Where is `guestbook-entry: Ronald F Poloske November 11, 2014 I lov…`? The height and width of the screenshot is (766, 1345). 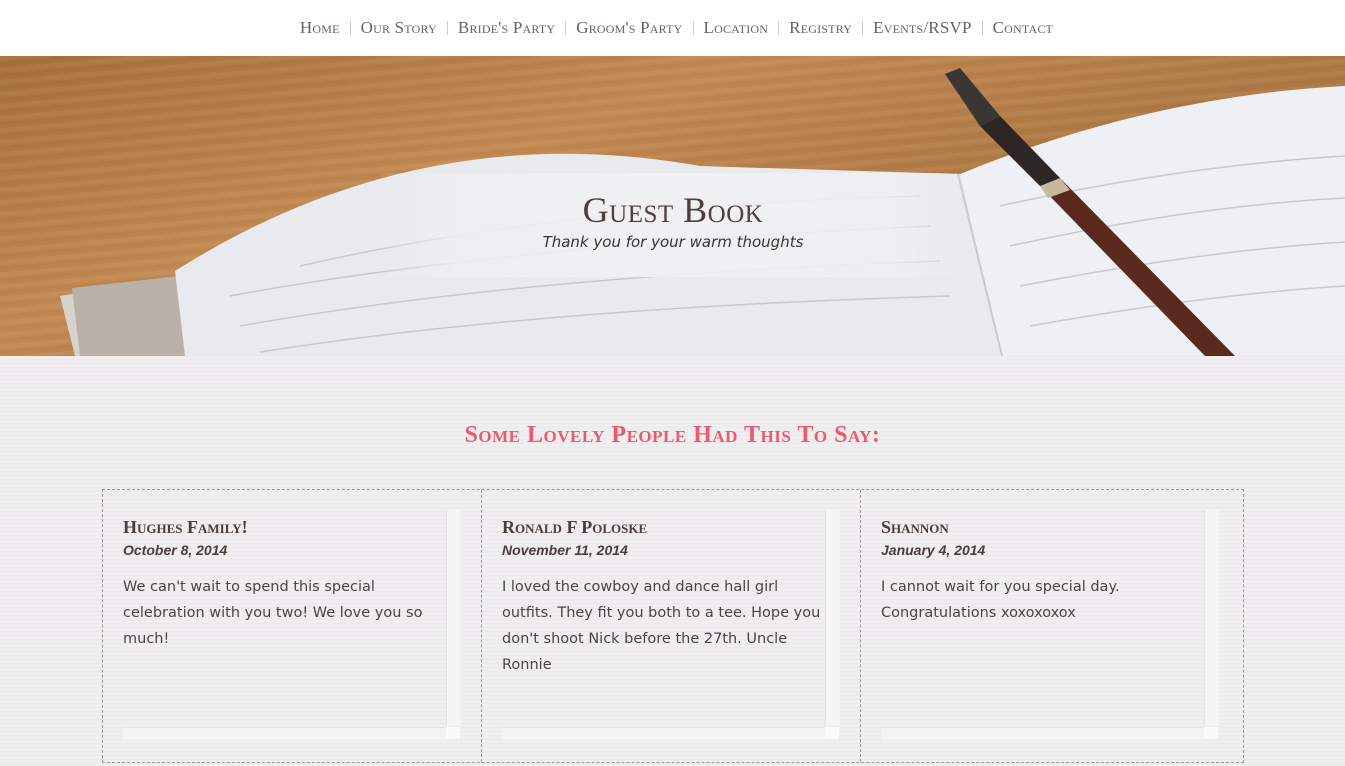 guestbook-entry: Ronald F Poloske November 11, 2014 I lov… is located at coordinates (671, 626).